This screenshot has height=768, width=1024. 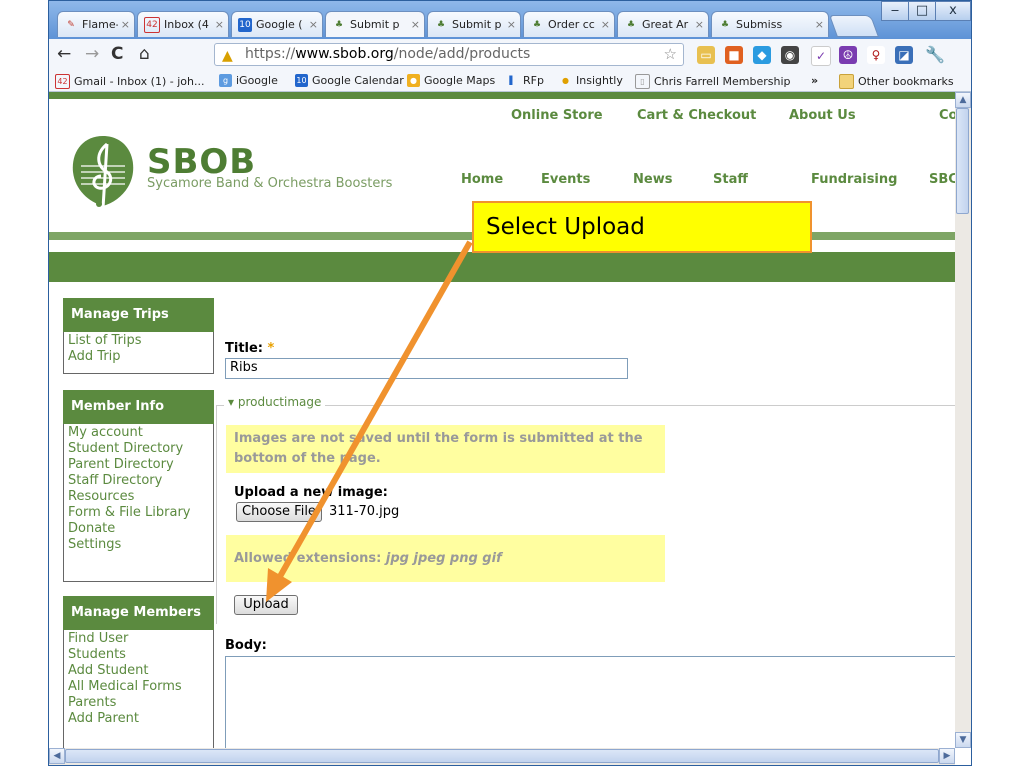 What do you see at coordinates (557, 115) in the screenshot?
I see `nav-online-store: Online Store` at bounding box center [557, 115].